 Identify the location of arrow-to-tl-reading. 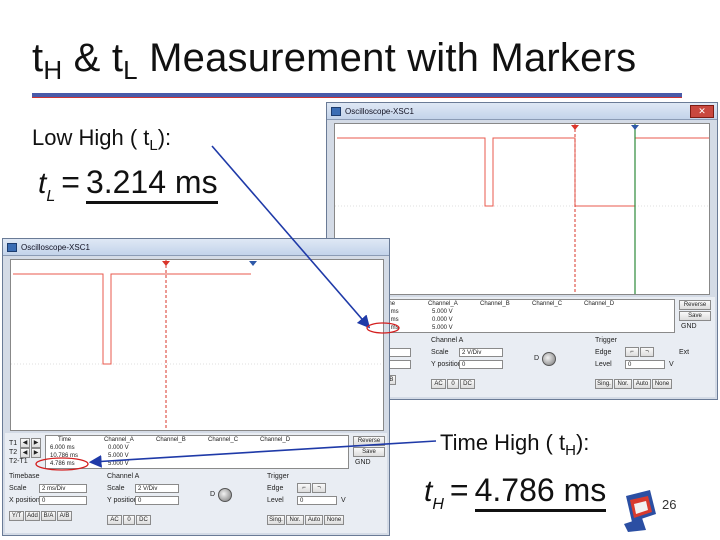
(291, 237).